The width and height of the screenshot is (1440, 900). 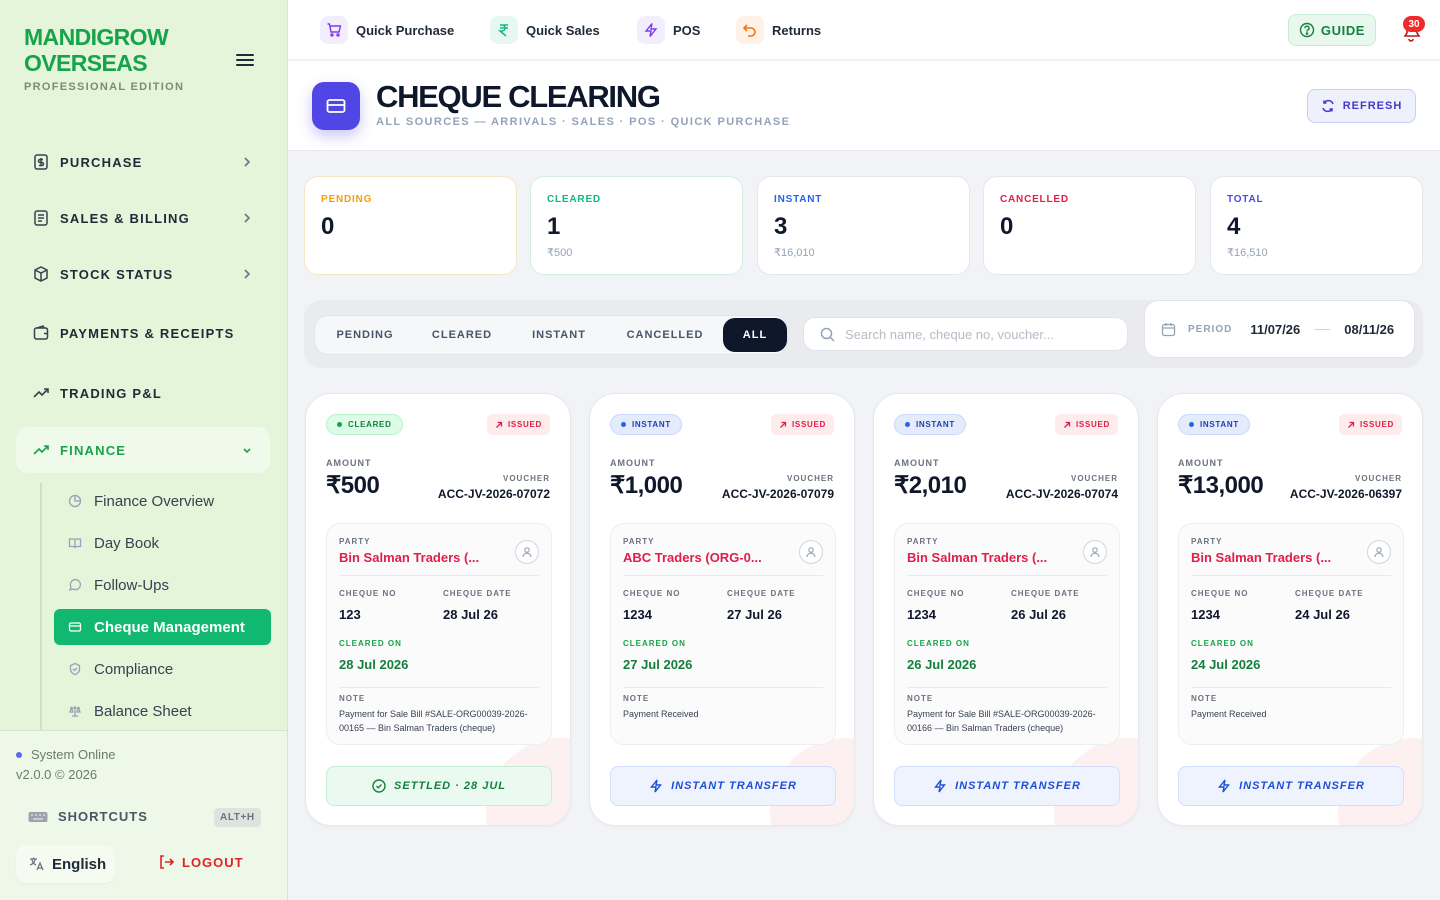 I want to click on voucher-label: VOUCHER, so click(x=526, y=478).